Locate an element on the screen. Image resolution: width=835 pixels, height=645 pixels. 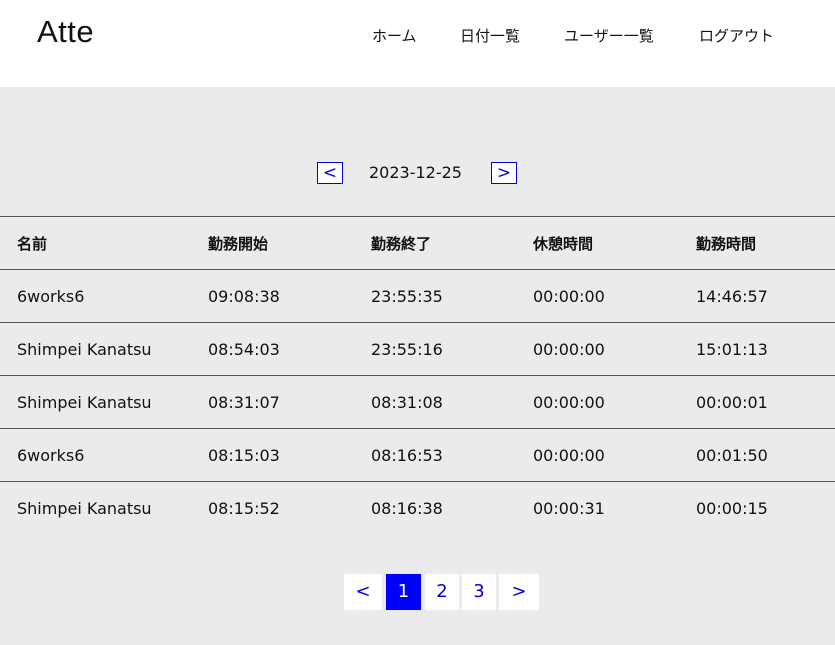
cell-work: 14:46:57 is located at coordinates (732, 296).